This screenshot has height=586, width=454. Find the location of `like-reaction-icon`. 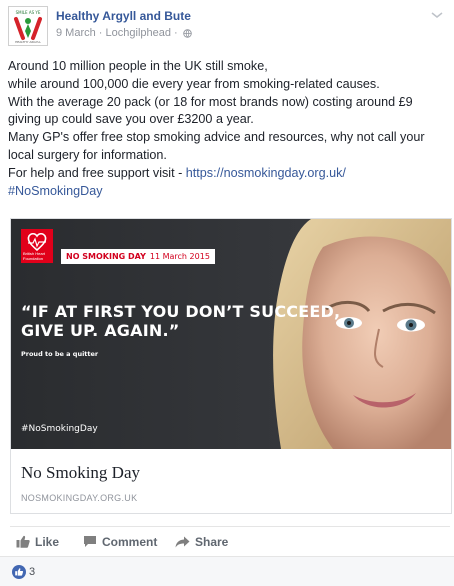

like-reaction-icon is located at coordinates (19, 572).